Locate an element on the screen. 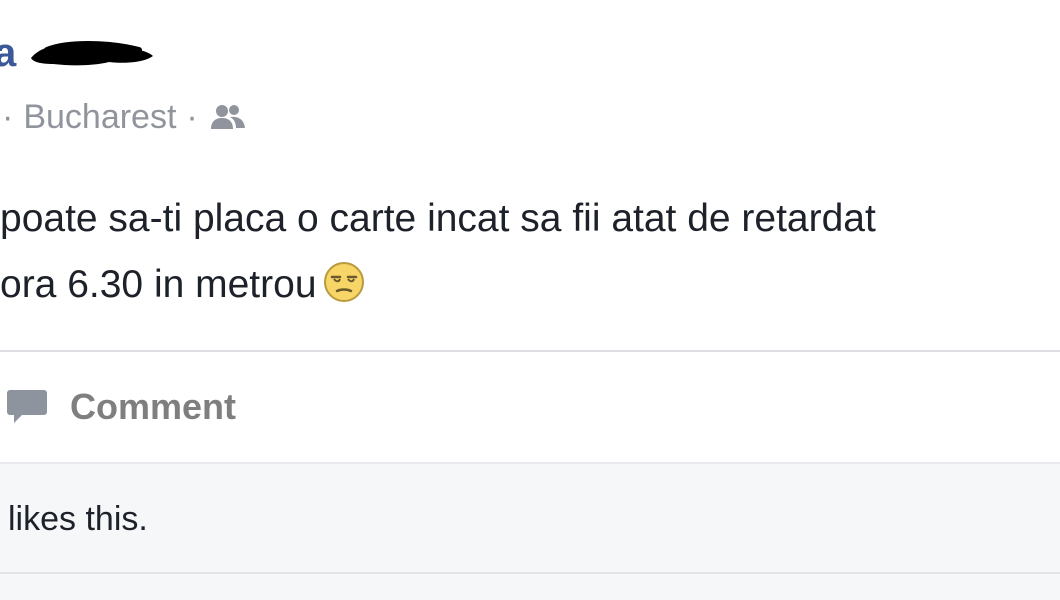 Image resolution: width=1060 pixels, height=600 pixels. post-meta: · Bucharest · is located at coordinates (123, 117).